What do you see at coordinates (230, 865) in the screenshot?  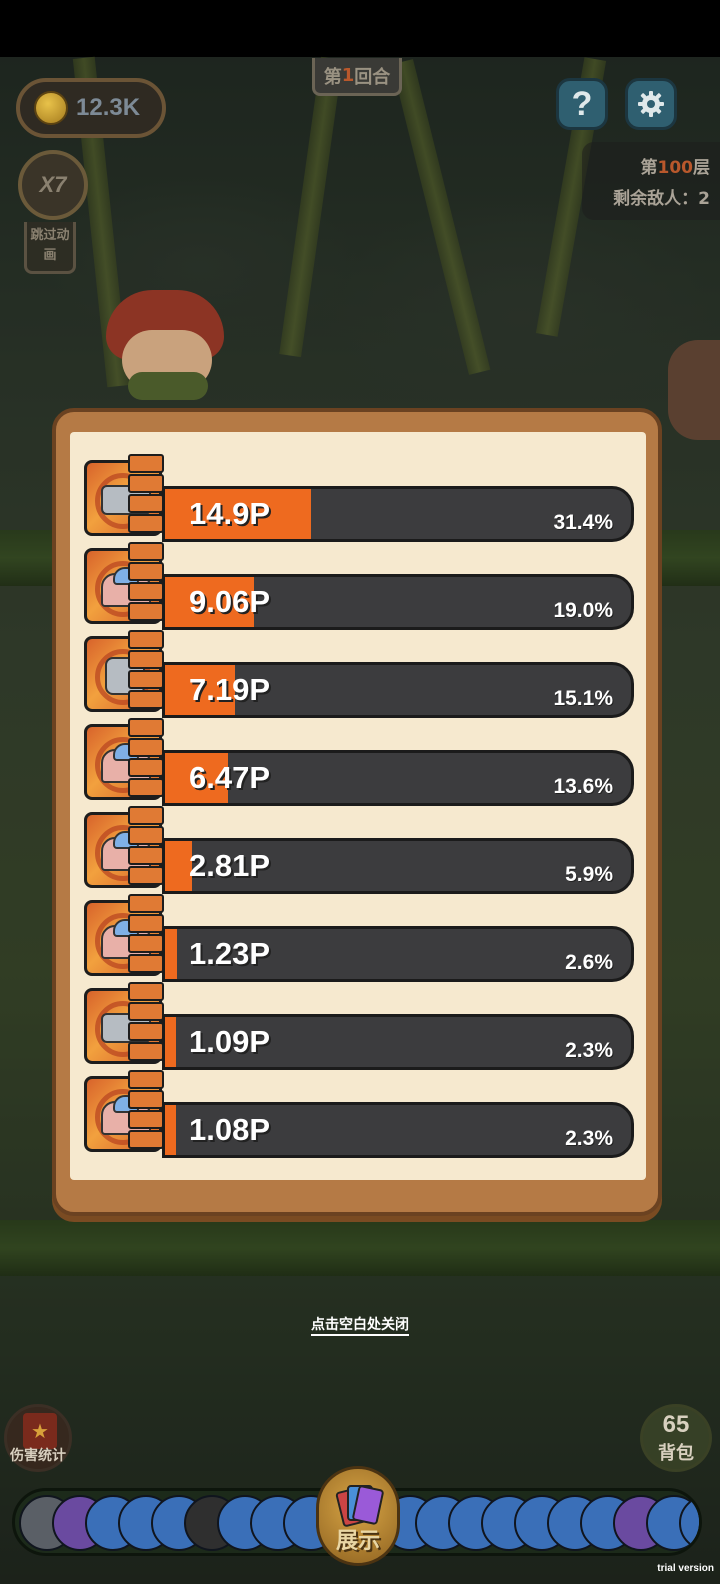 I see `damage-value: 2.81P` at bounding box center [230, 865].